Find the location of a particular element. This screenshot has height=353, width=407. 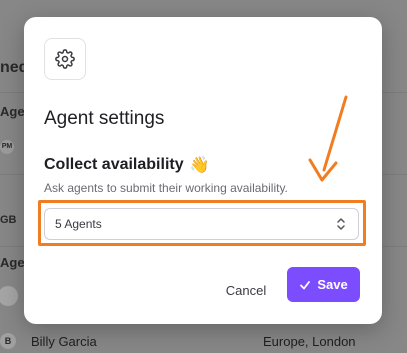

cancel-button: Cancel is located at coordinates (246, 290).